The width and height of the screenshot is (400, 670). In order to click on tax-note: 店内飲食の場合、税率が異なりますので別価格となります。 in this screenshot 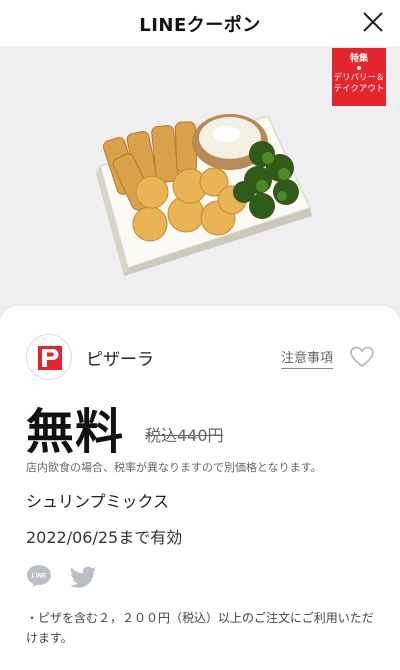, I will do `click(174, 467)`.